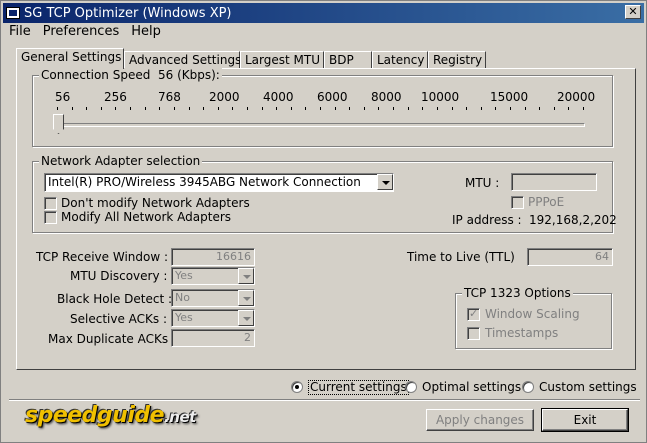 The image size is (647, 443). Describe the element at coordinates (528, 387) in the screenshot. I see `custom-settings-radio` at that location.